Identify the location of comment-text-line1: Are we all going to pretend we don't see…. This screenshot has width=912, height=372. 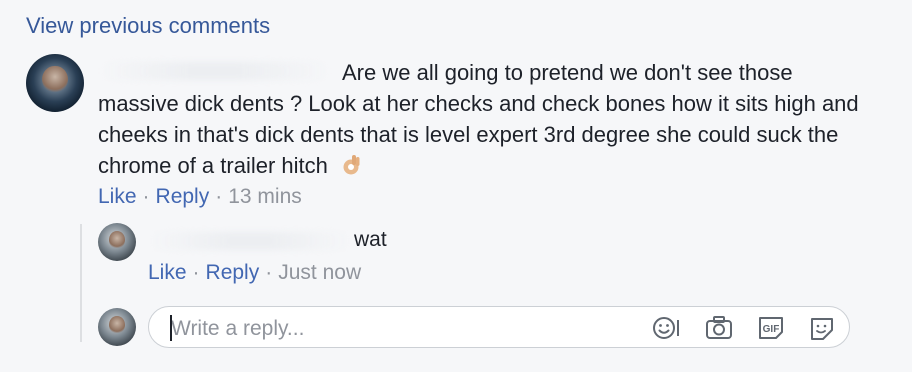
(567, 72).